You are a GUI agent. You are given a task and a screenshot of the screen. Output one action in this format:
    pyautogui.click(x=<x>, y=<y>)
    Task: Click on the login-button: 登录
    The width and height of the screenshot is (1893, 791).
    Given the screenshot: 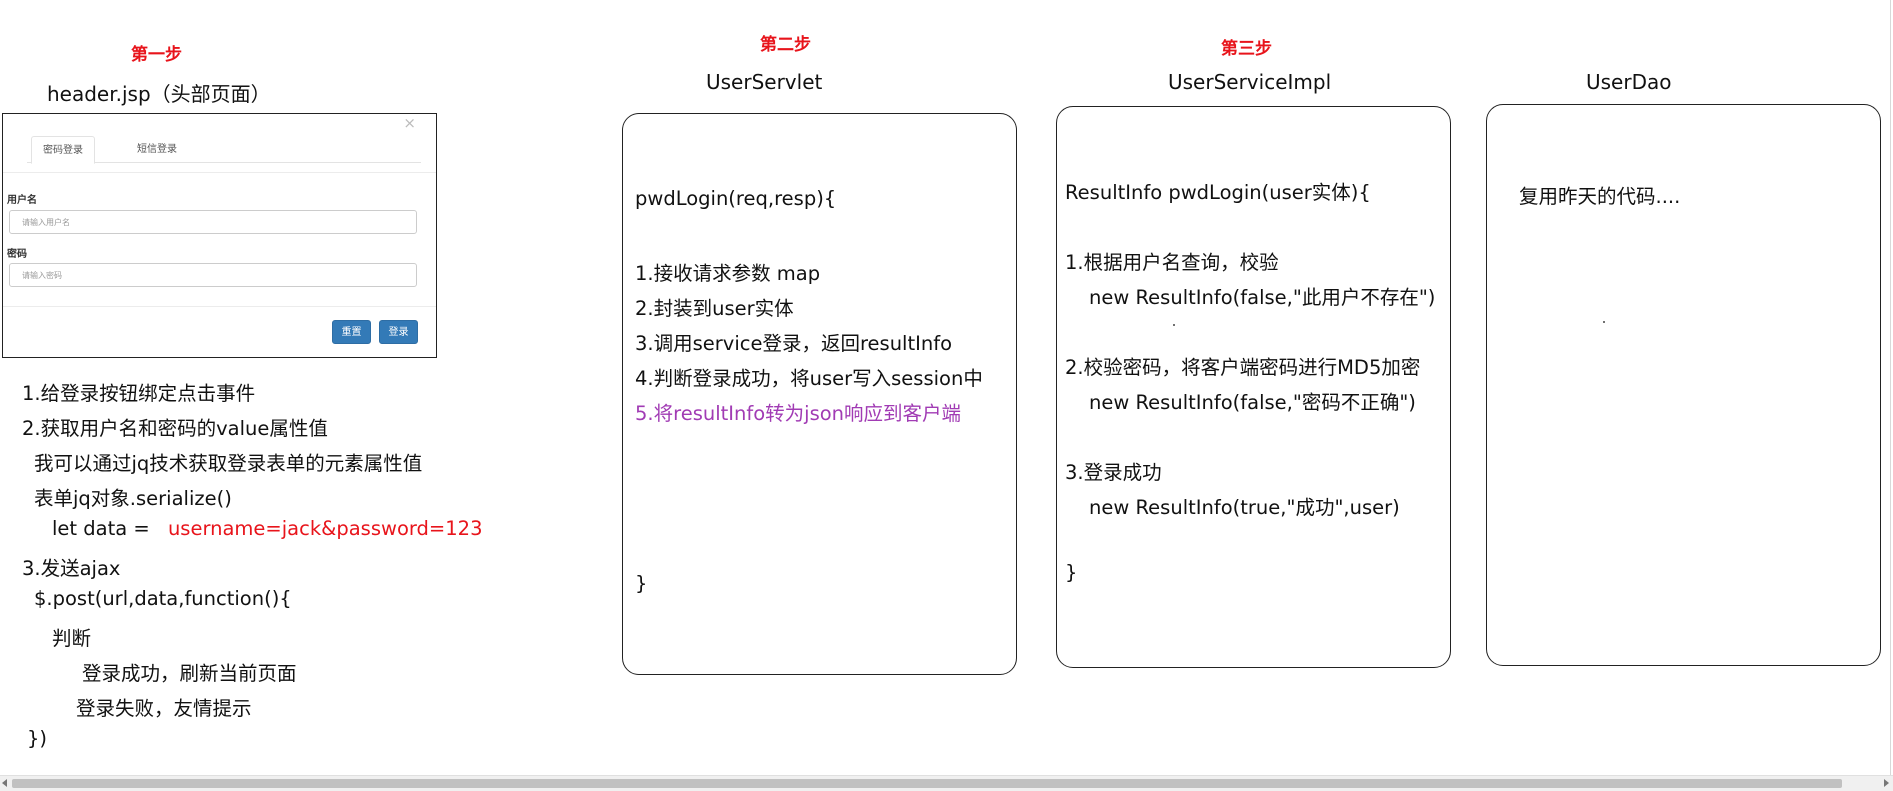 What is the action you would take?
    pyautogui.click(x=398, y=332)
    